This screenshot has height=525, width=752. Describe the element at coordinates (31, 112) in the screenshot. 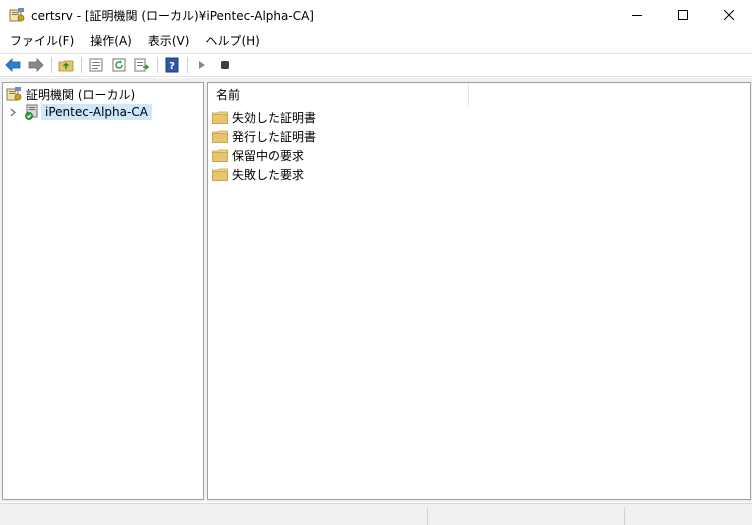

I see `ca-server-icon` at that location.